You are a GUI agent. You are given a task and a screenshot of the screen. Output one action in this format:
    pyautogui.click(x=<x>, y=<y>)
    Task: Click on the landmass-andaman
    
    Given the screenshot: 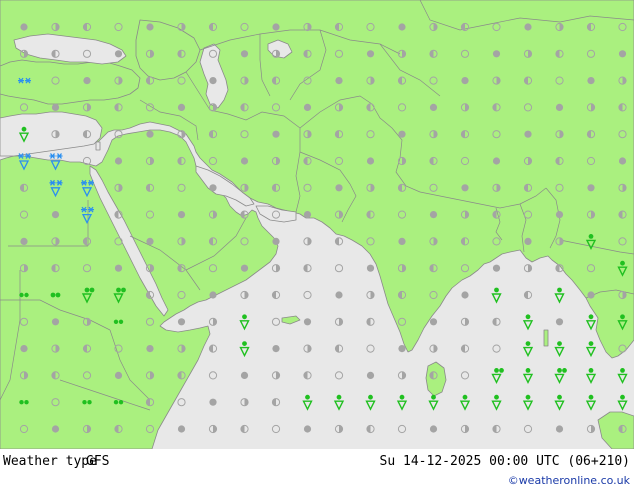 What is the action you would take?
    pyautogui.click(x=546, y=338)
    